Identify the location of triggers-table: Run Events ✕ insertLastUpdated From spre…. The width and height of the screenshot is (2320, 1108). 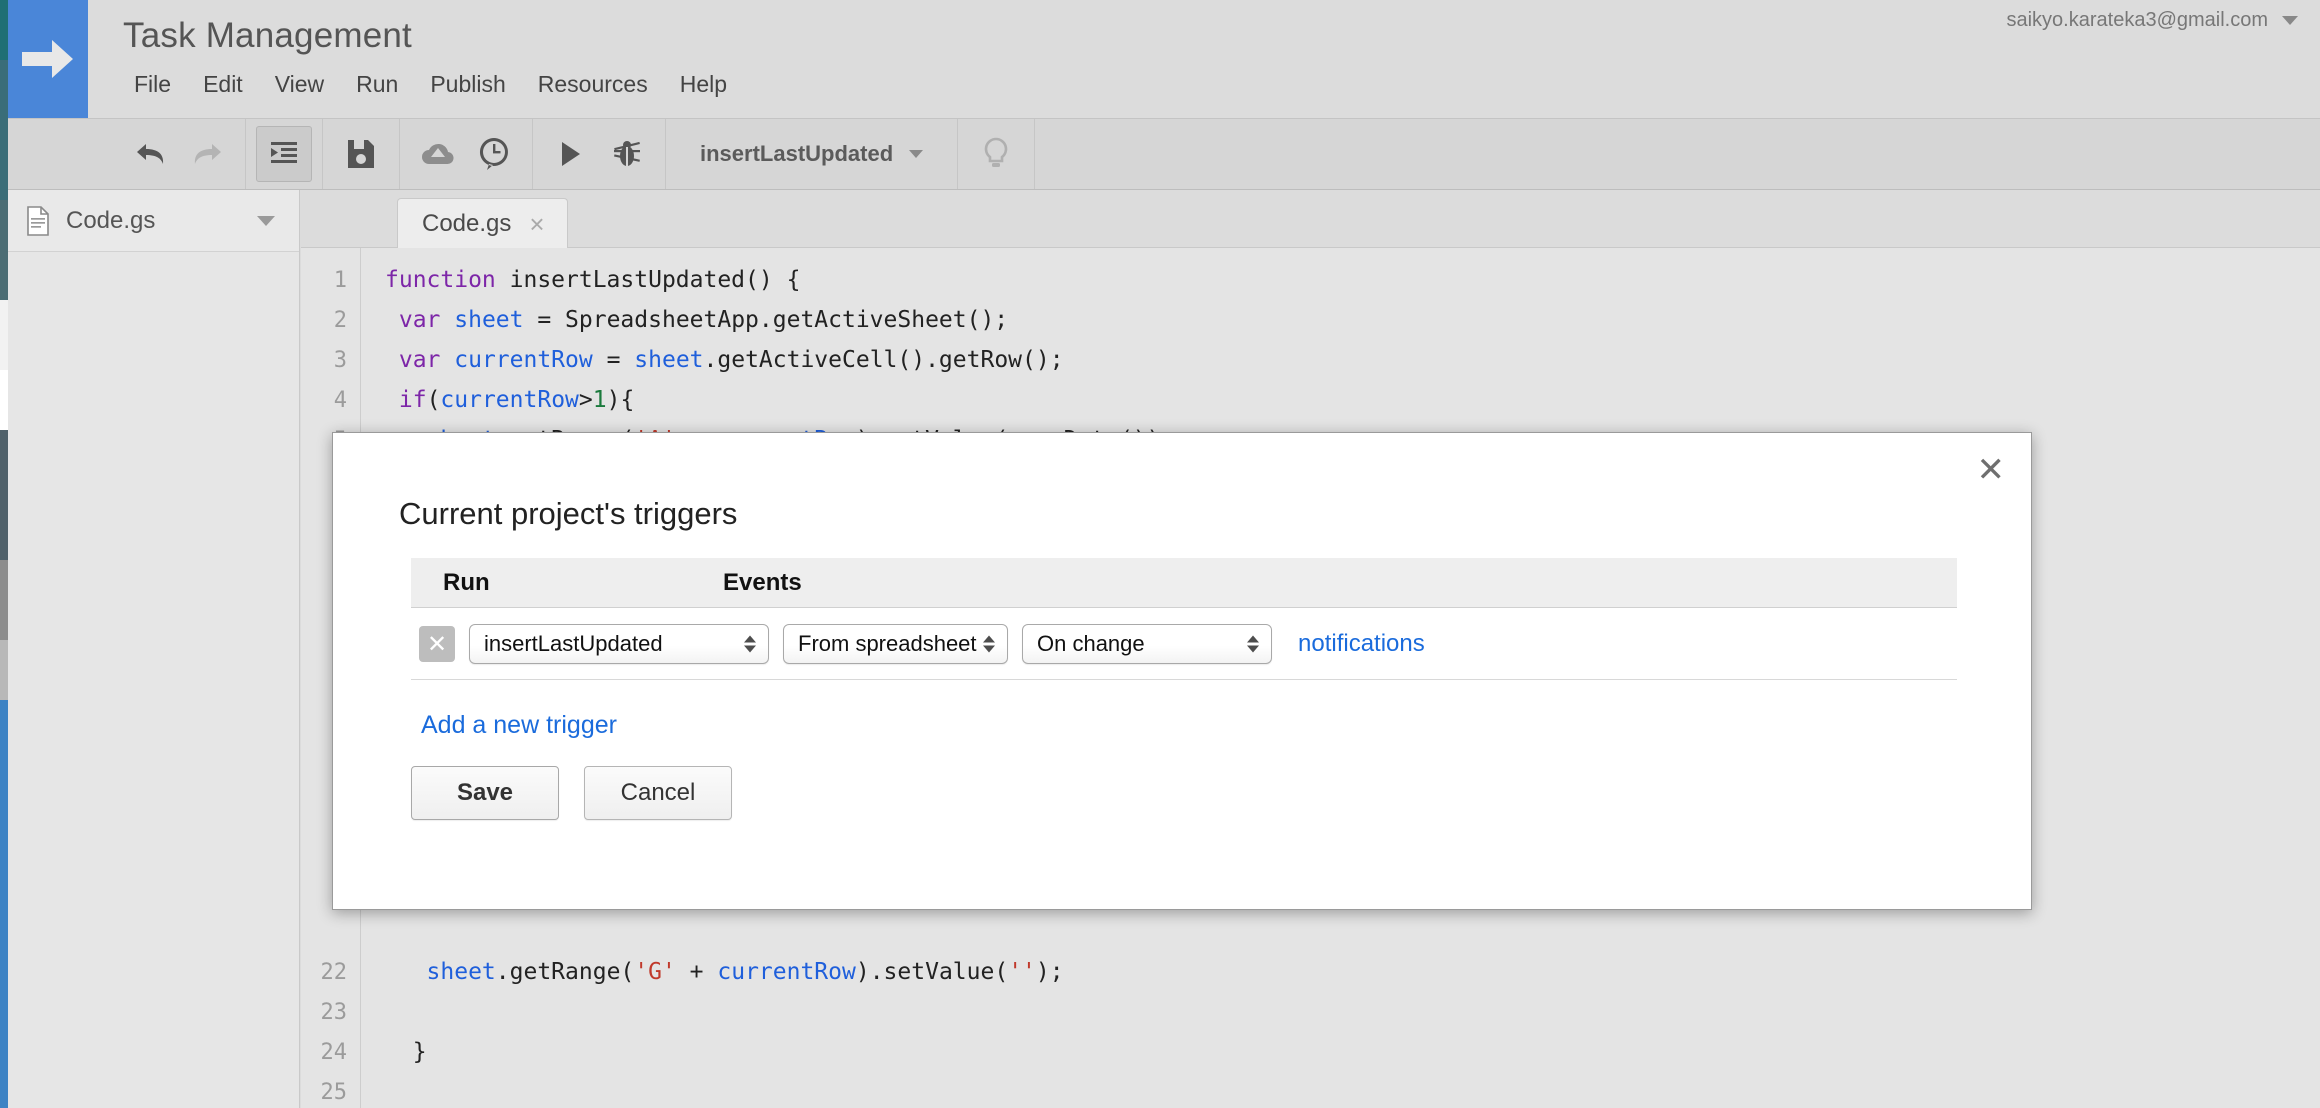
(1184, 619).